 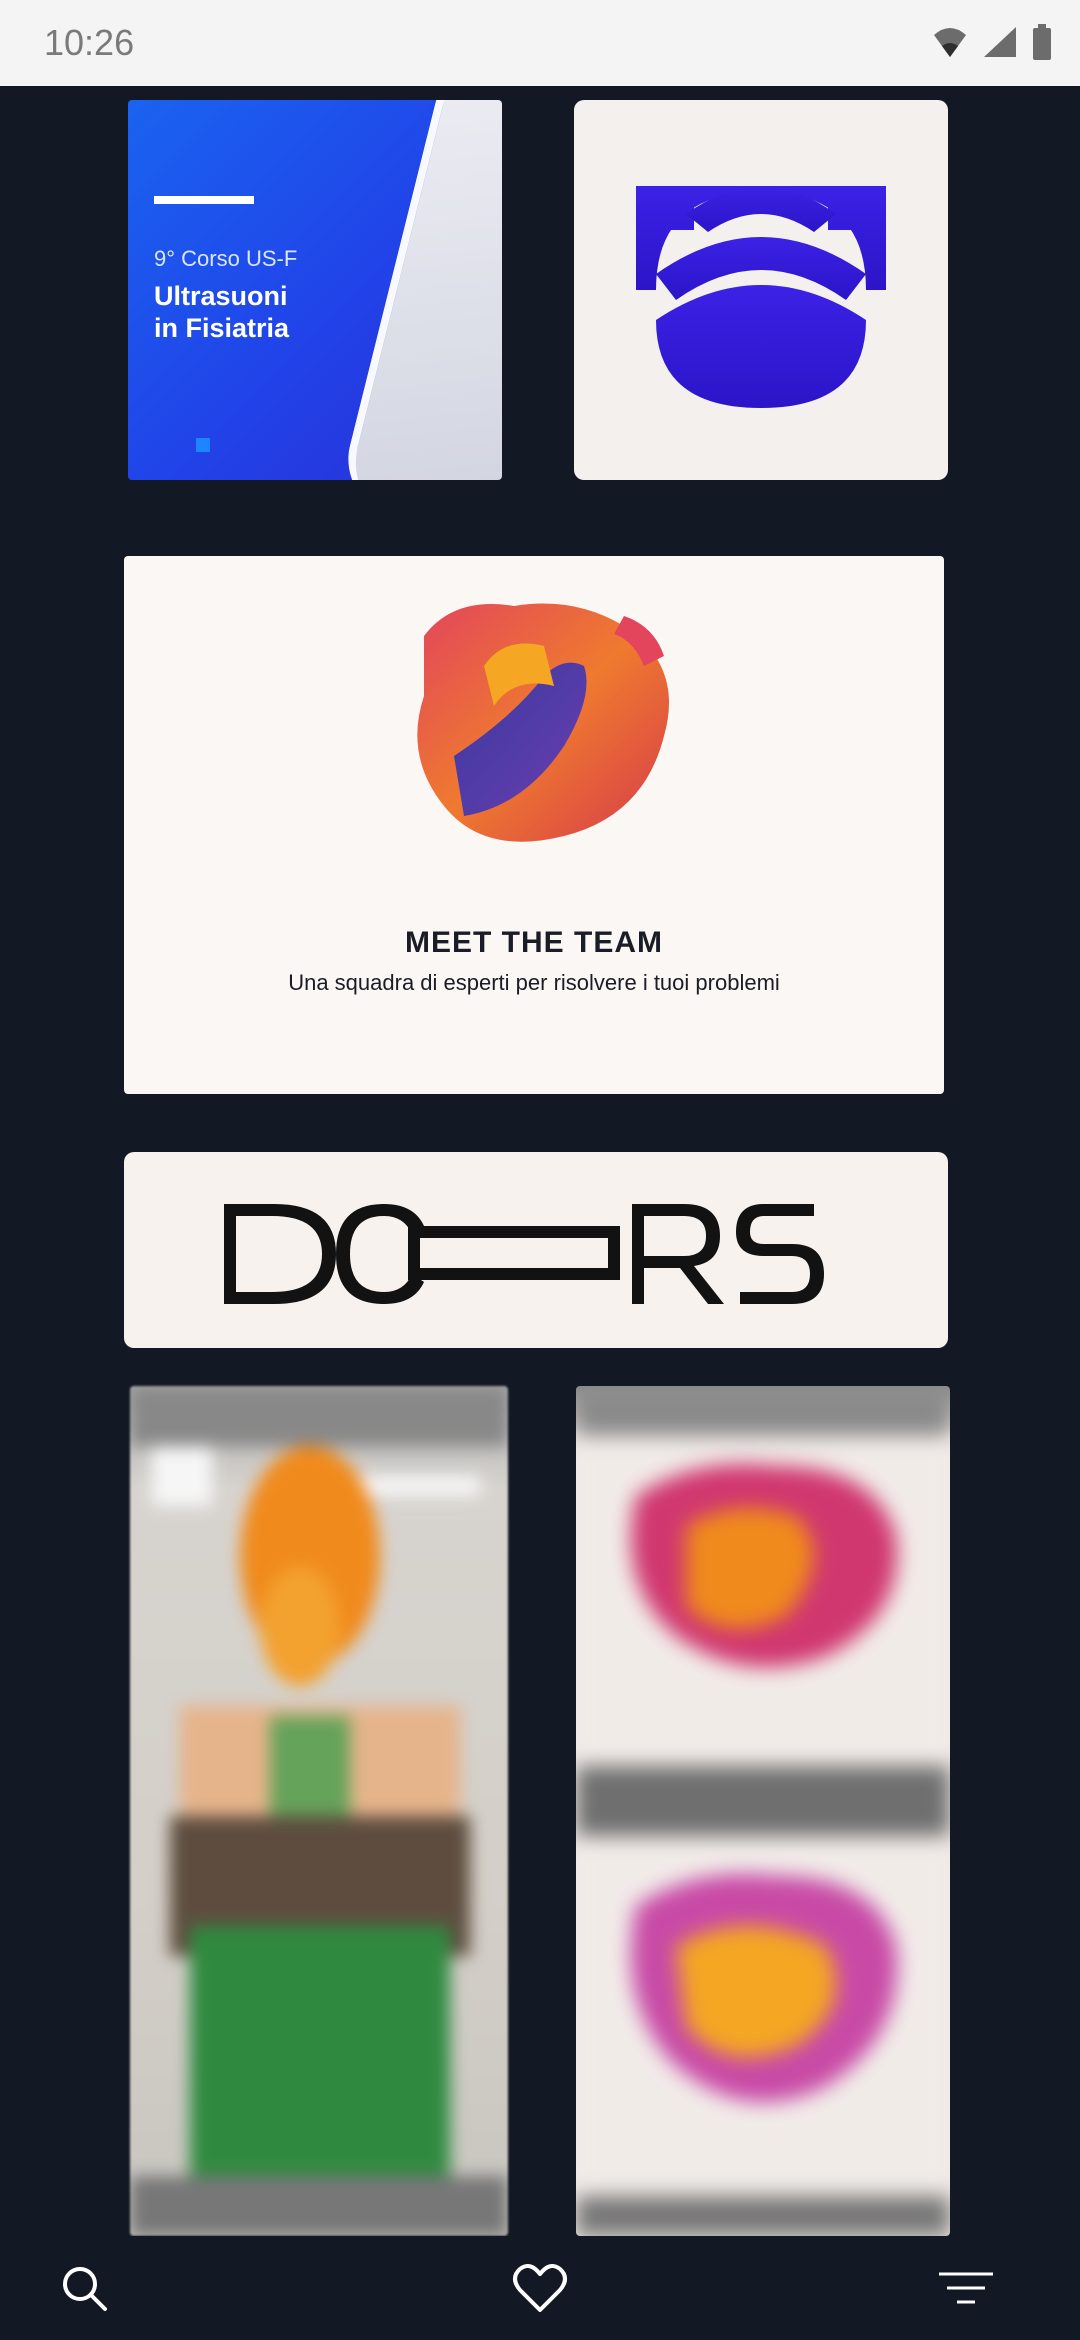 What do you see at coordinates (1000, 44) in the screenshot?
I see `signal-icon` at bounding box center [1000, 44].